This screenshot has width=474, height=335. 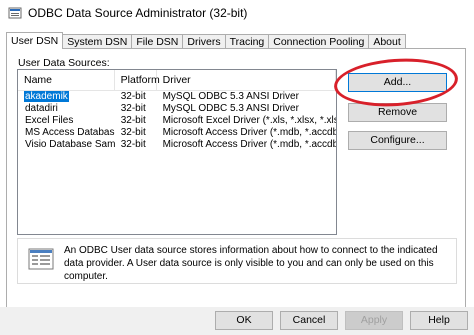 What do you see at coordinates (397, 112) in the screenshot?
I see `remove-button: Remove` at bounding box center [397, 112].